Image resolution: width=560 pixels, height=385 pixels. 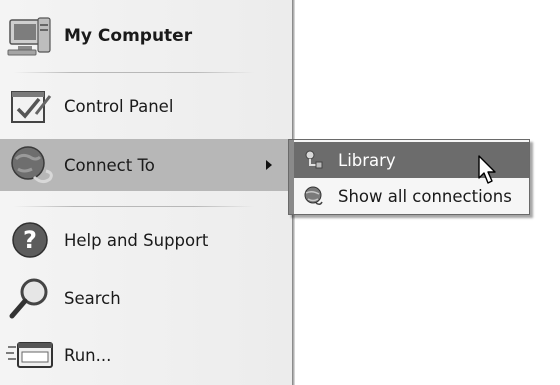 What do you see at coordinates (489, 171) in the screenshot?
I see `mouse-pointer-icon` at bounding box center [489, 171].